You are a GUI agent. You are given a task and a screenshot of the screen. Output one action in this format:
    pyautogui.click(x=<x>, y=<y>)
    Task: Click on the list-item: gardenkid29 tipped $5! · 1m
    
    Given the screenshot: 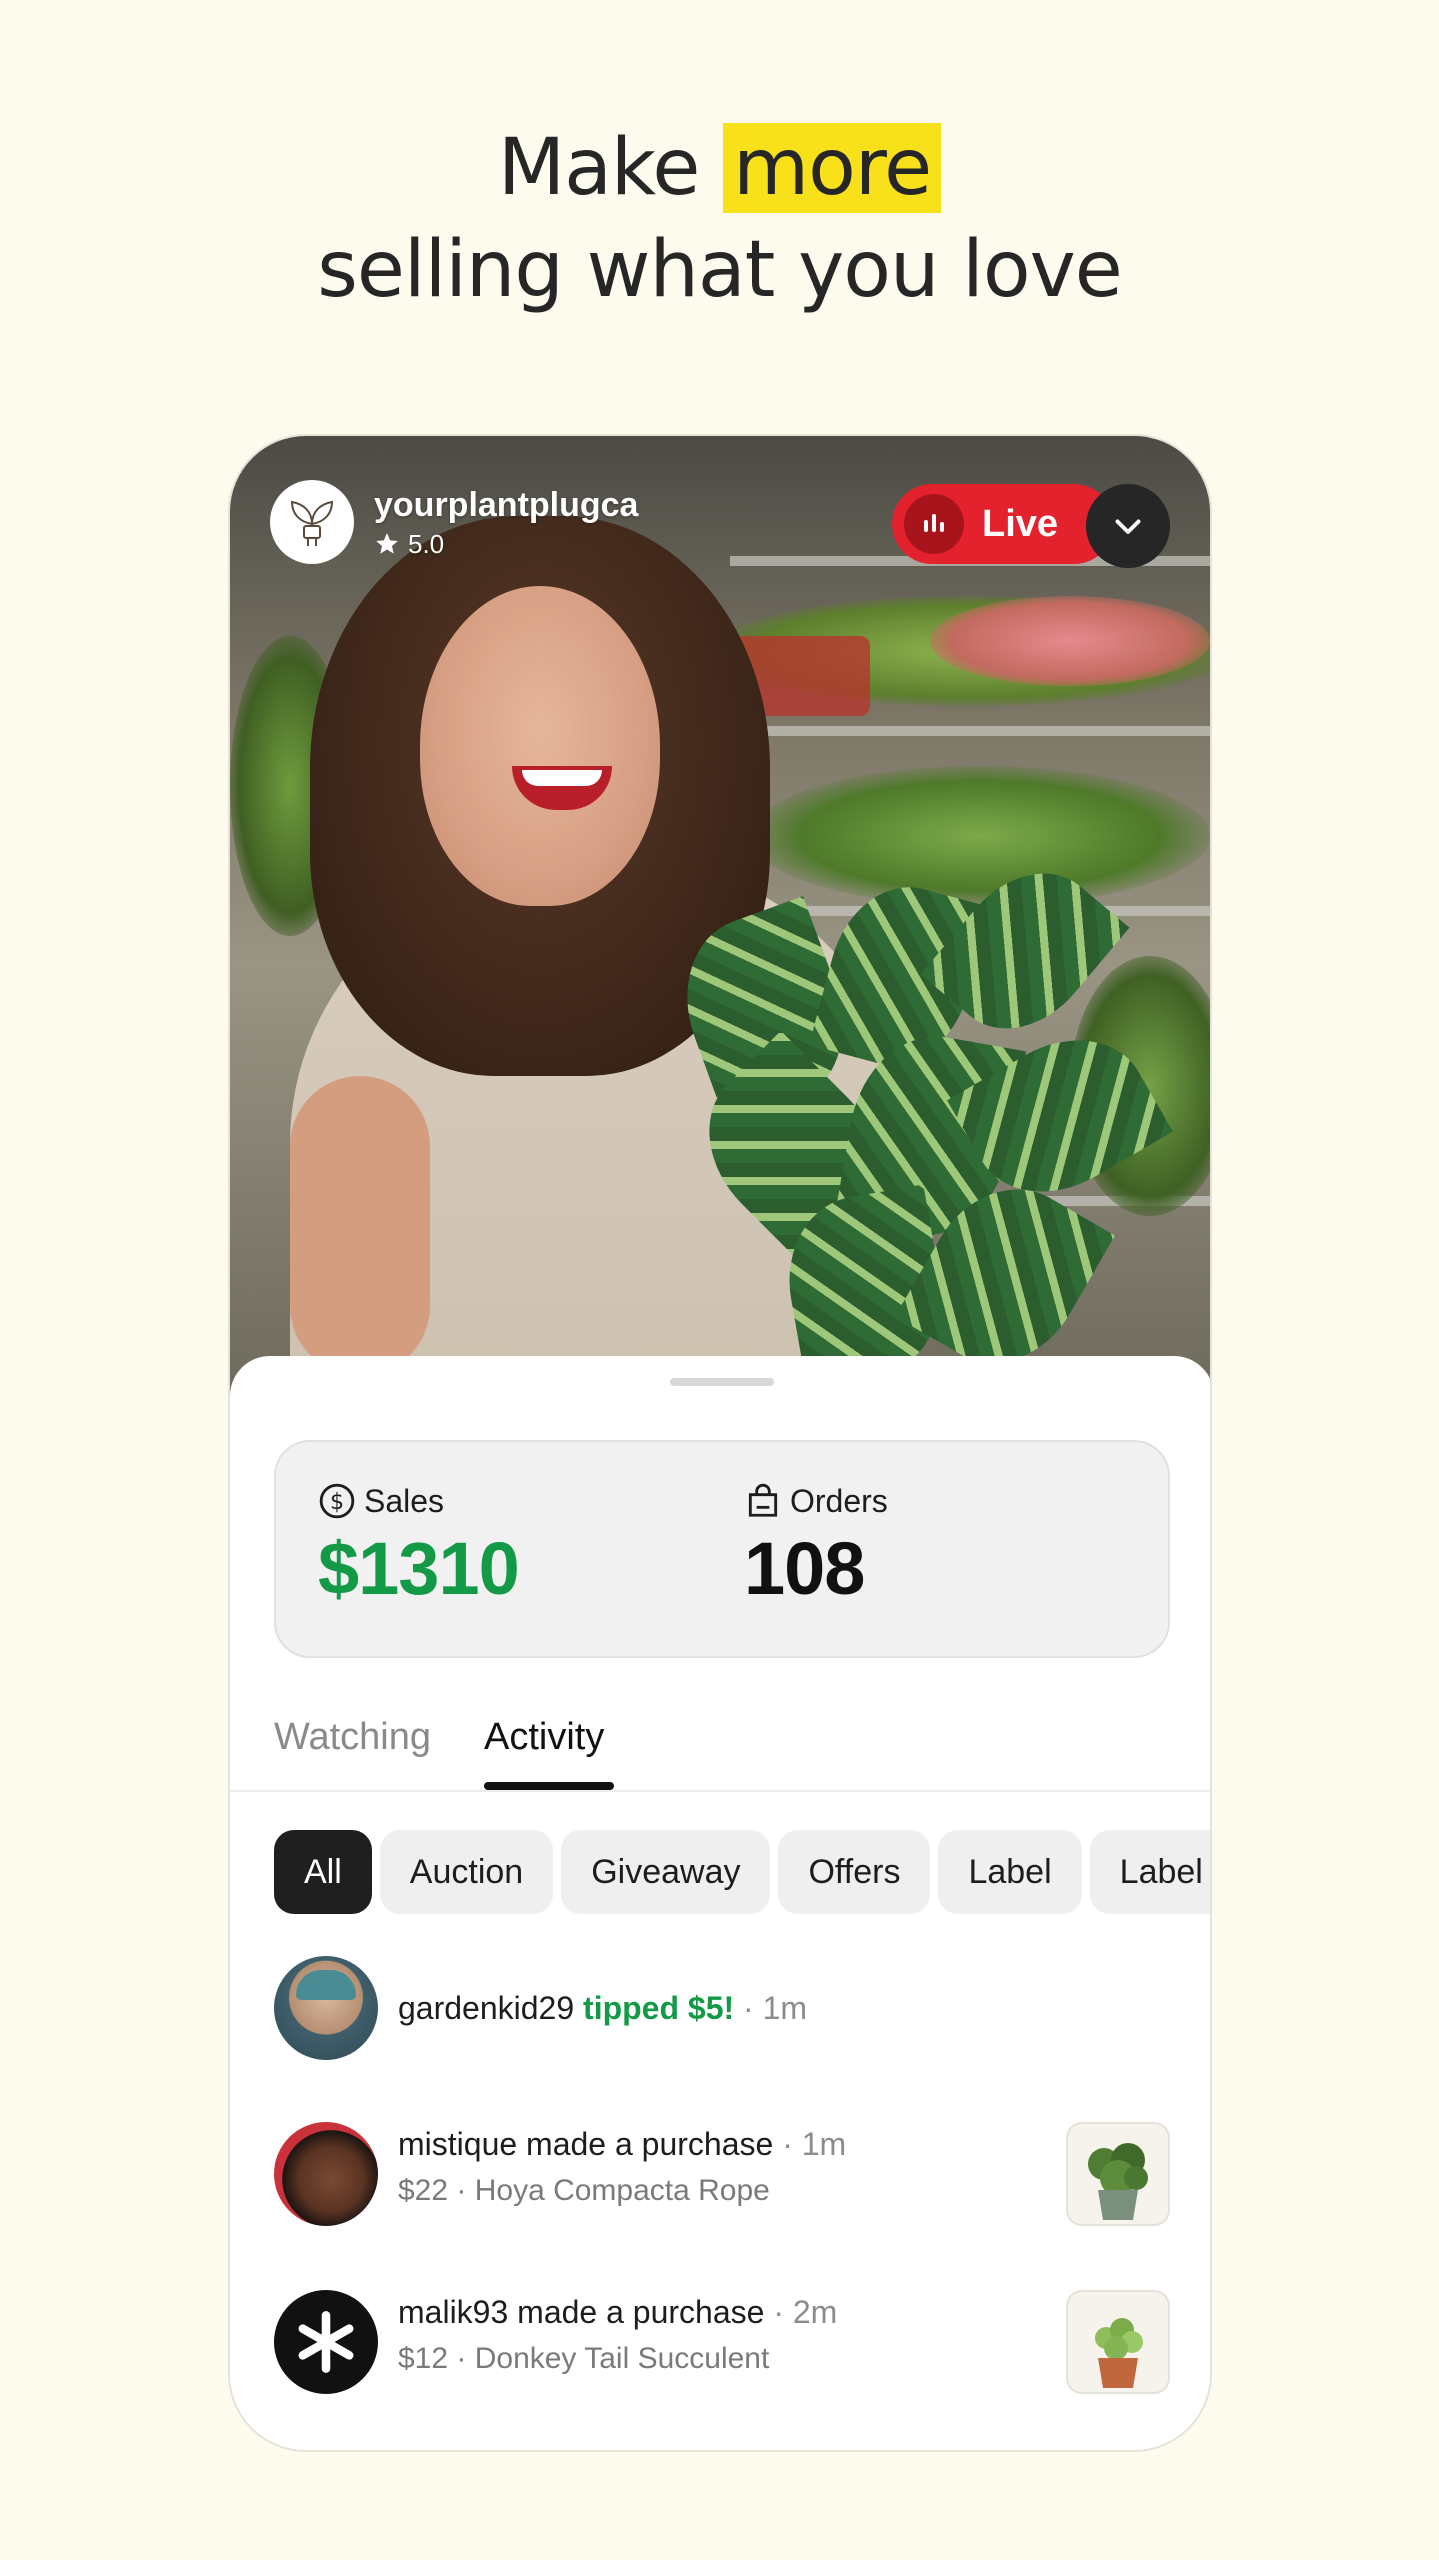 What is the action you would take?
    pyautogui.click(x=722, y=2008)
    